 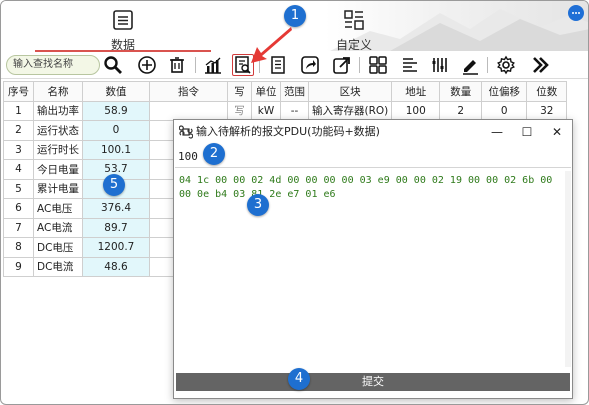 I want to click on cell-bit-offset: 0, so click(x=504, y=110).